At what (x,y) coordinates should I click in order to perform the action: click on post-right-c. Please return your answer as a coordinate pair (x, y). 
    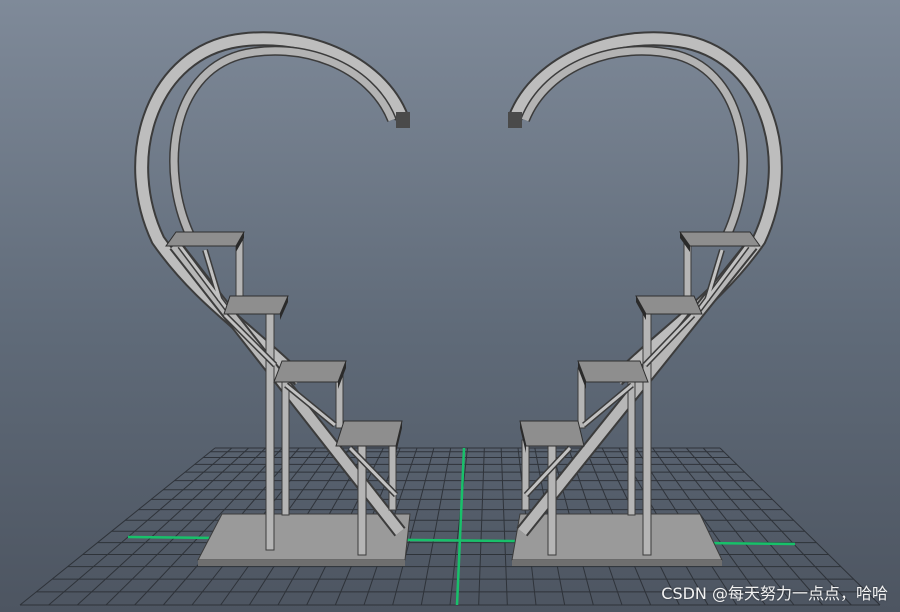
    Looking at the image, I should click on (631, 447).